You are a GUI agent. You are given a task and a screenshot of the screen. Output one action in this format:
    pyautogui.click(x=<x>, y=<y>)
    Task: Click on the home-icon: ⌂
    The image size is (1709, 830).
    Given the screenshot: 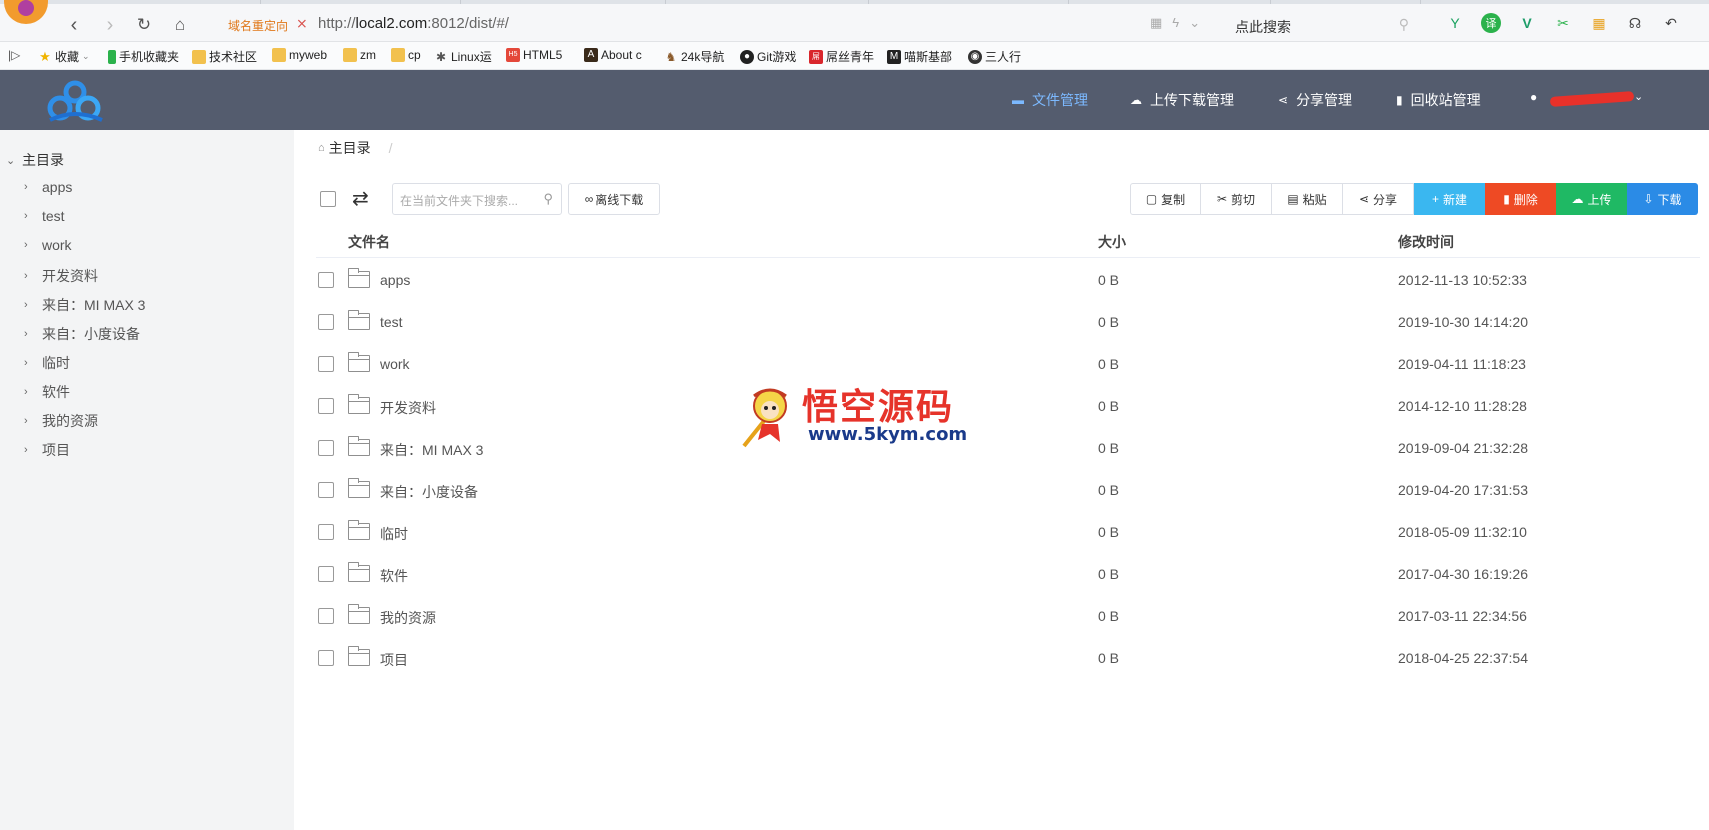 What is the action you would take?
    pyautogui.click(x=180, y=25)
    